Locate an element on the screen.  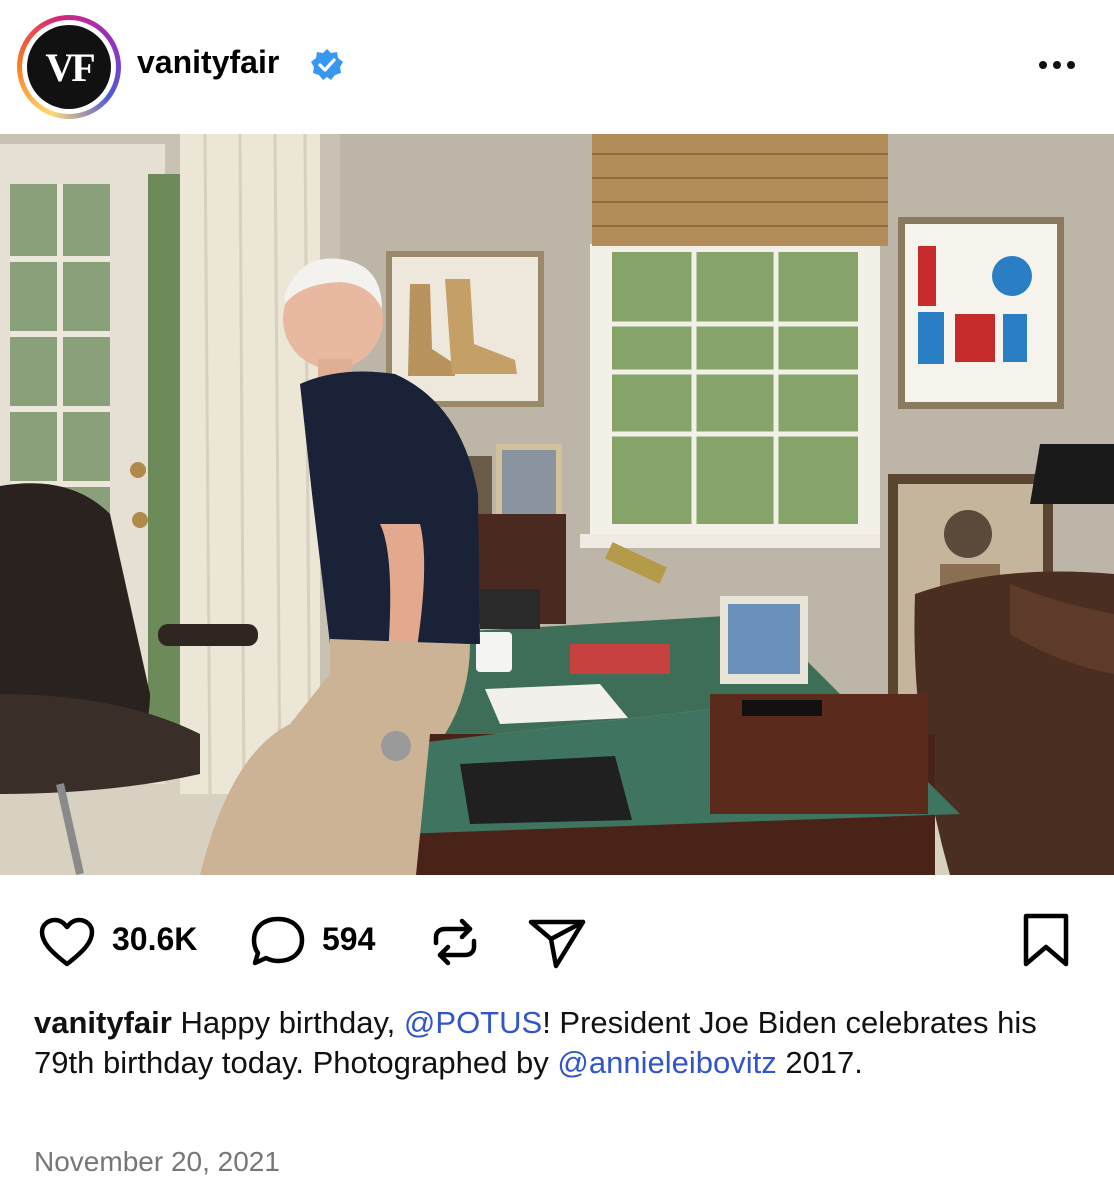
like-count: 30.6K is located at coordinates (154, 939).